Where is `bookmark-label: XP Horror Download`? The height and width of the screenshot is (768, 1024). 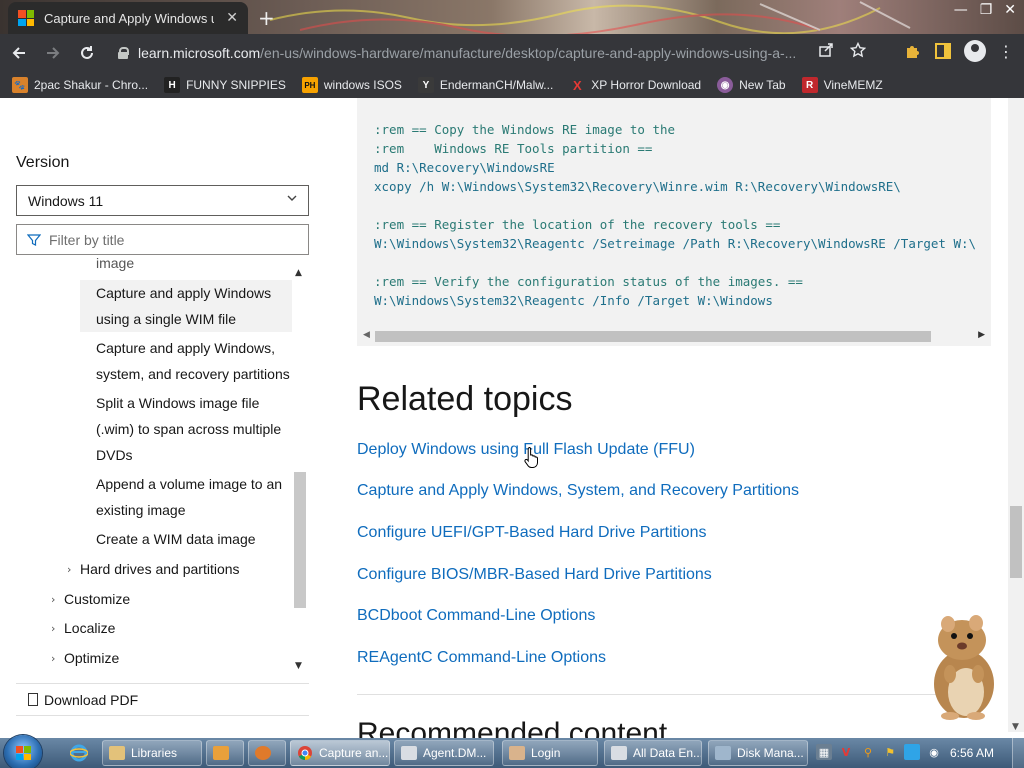
bookmark-label: XP Horror Download is located at coordinates (646, 85).